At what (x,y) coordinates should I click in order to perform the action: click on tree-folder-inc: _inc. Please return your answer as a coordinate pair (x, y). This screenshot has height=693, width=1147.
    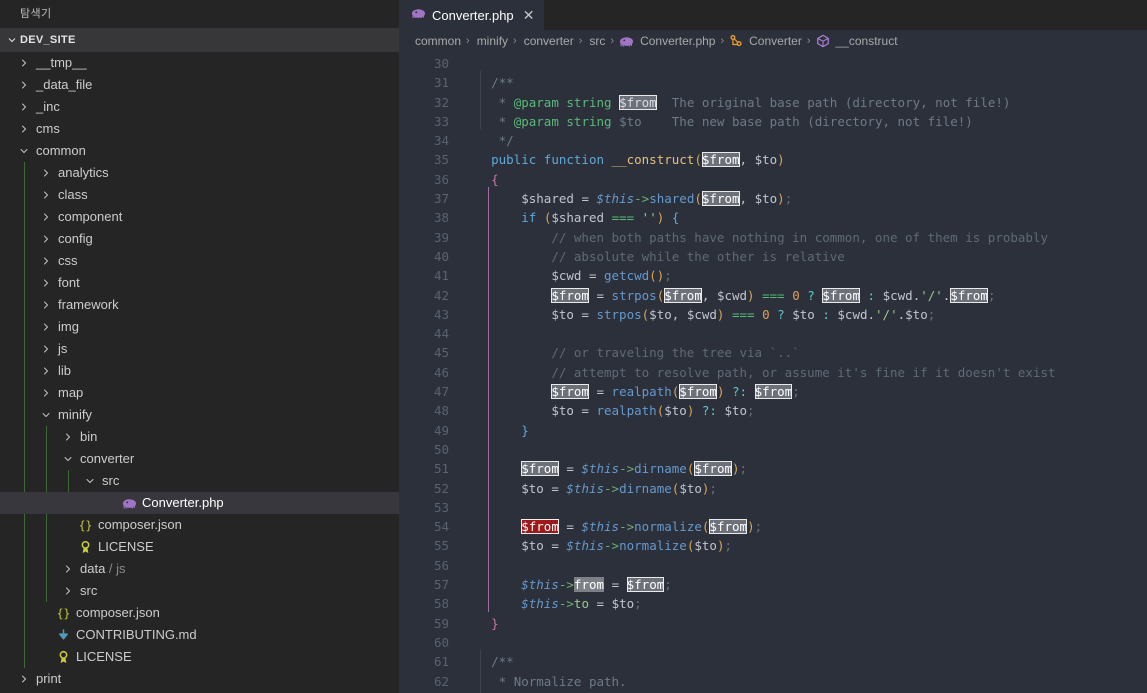
    Looking at the image, I should click on (199, 107).